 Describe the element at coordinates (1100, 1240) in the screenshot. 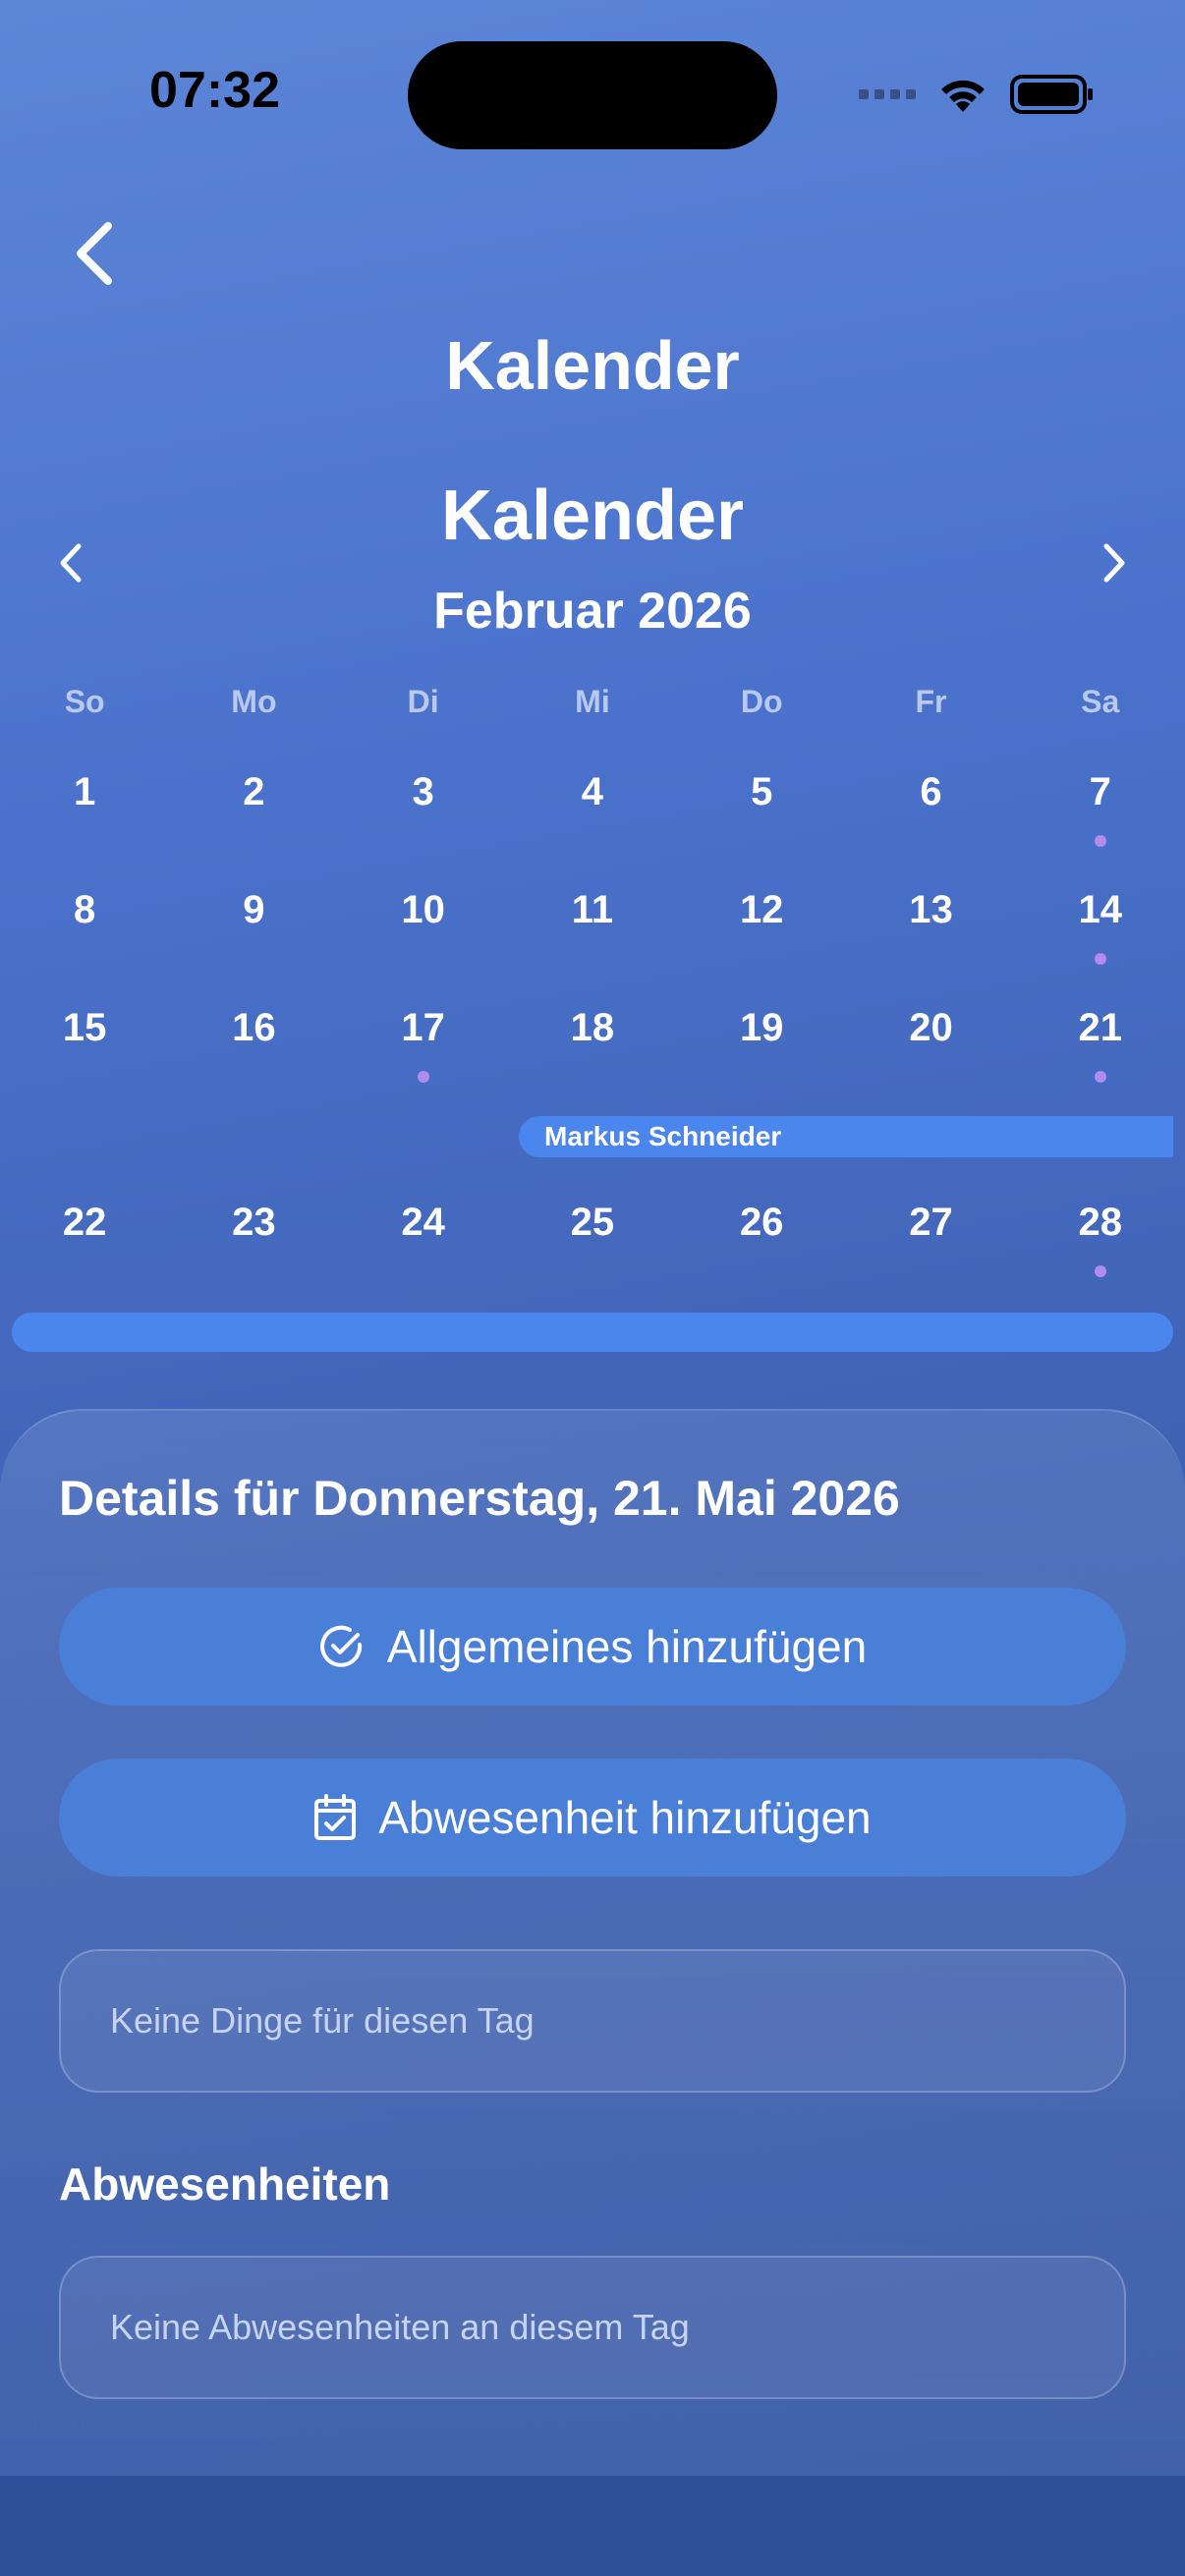

I see `calendar-day: 28` at that location.